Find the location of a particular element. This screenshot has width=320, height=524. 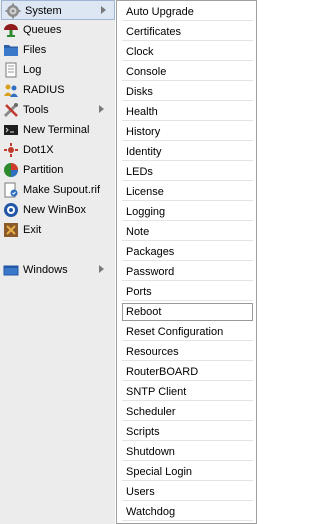

submenu-item-label: Scripts is located at coordinates (143, 432).